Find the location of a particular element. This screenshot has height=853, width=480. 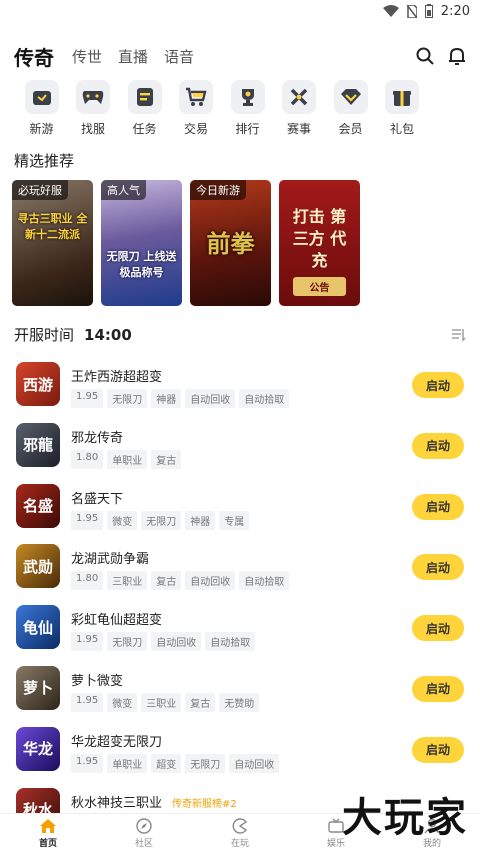

category-grid: 新游 找服 任务 交易 排行 赛事 会员 礼包 is located at coordinates (240, 108).